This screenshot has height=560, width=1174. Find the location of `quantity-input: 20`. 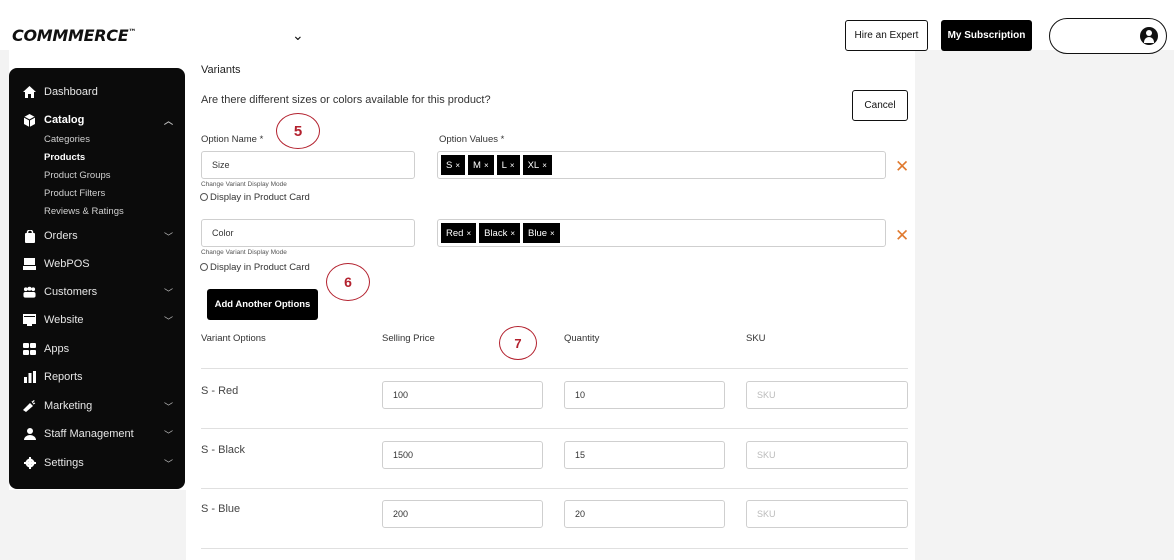

quantity-input: 20 is located at coordinates (644, 514).